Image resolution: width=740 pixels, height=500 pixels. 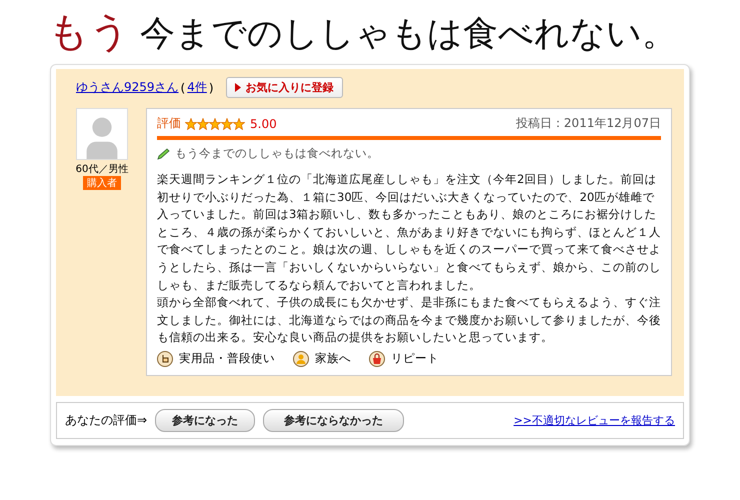 What do you see at coordinates (169, 123) in the screenshot?
I see `rating-label: 評価` at bounding box center [169, 123].